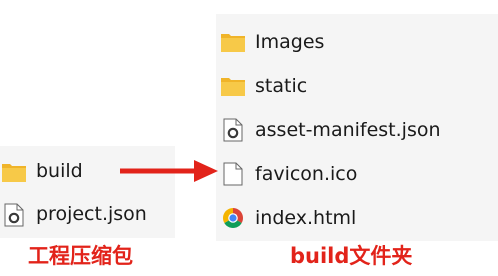 Image resolution: width=498 pixels, height=276 pixels. I want to click on file-name: static, so click(281, 85).